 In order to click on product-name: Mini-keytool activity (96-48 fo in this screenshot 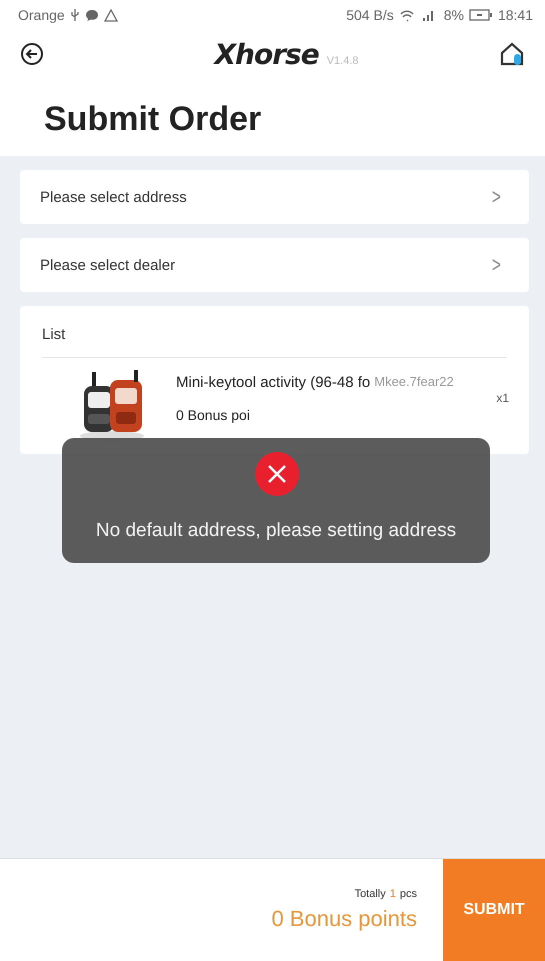, I will do `click(273, 382)`.